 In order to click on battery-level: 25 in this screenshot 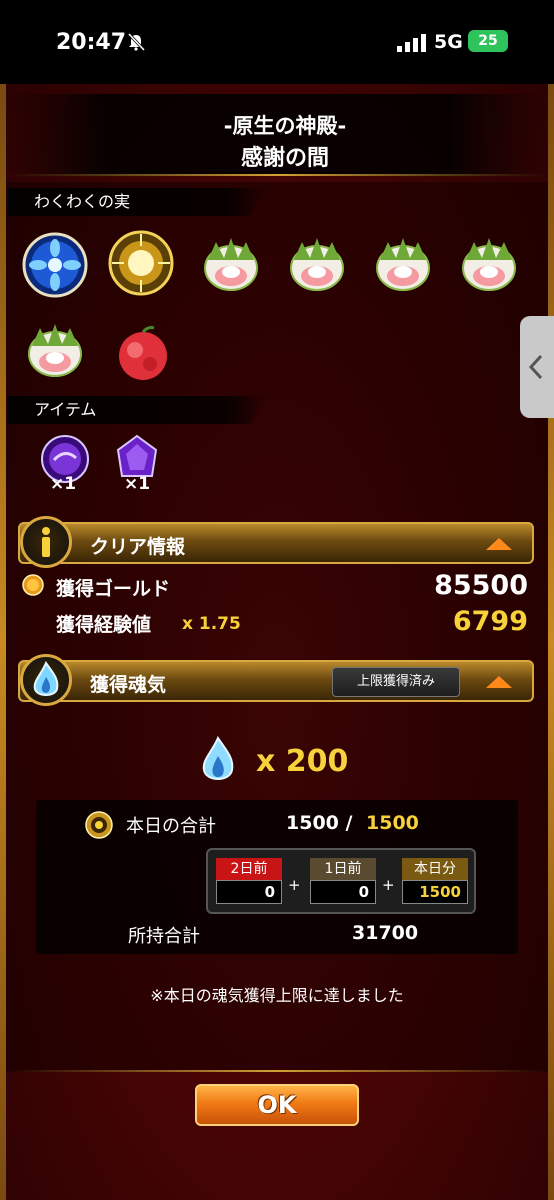, I will do `click(488, 41)`.